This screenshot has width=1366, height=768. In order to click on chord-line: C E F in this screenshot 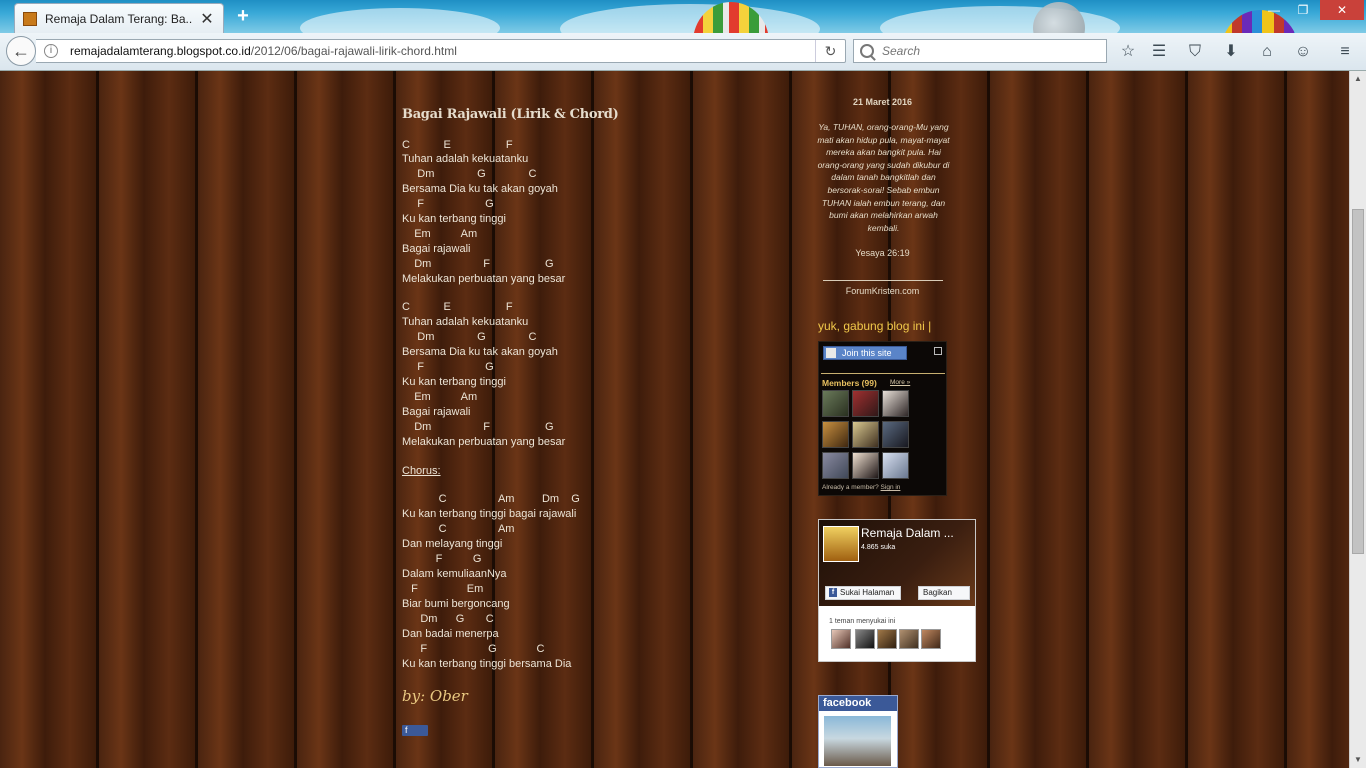, I will do `click(457, 145)`.